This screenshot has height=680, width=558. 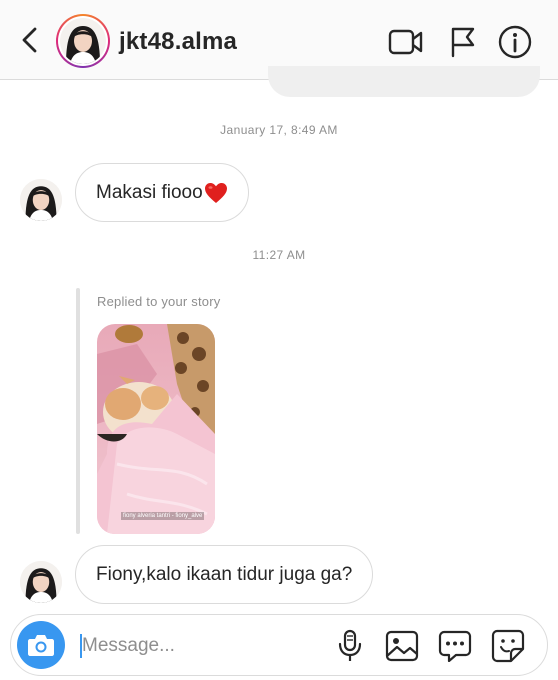 What do you see at coordinates (404, 81) in the screenshot?
I see `previous-message-bubble` at bounding box center [404, 81].